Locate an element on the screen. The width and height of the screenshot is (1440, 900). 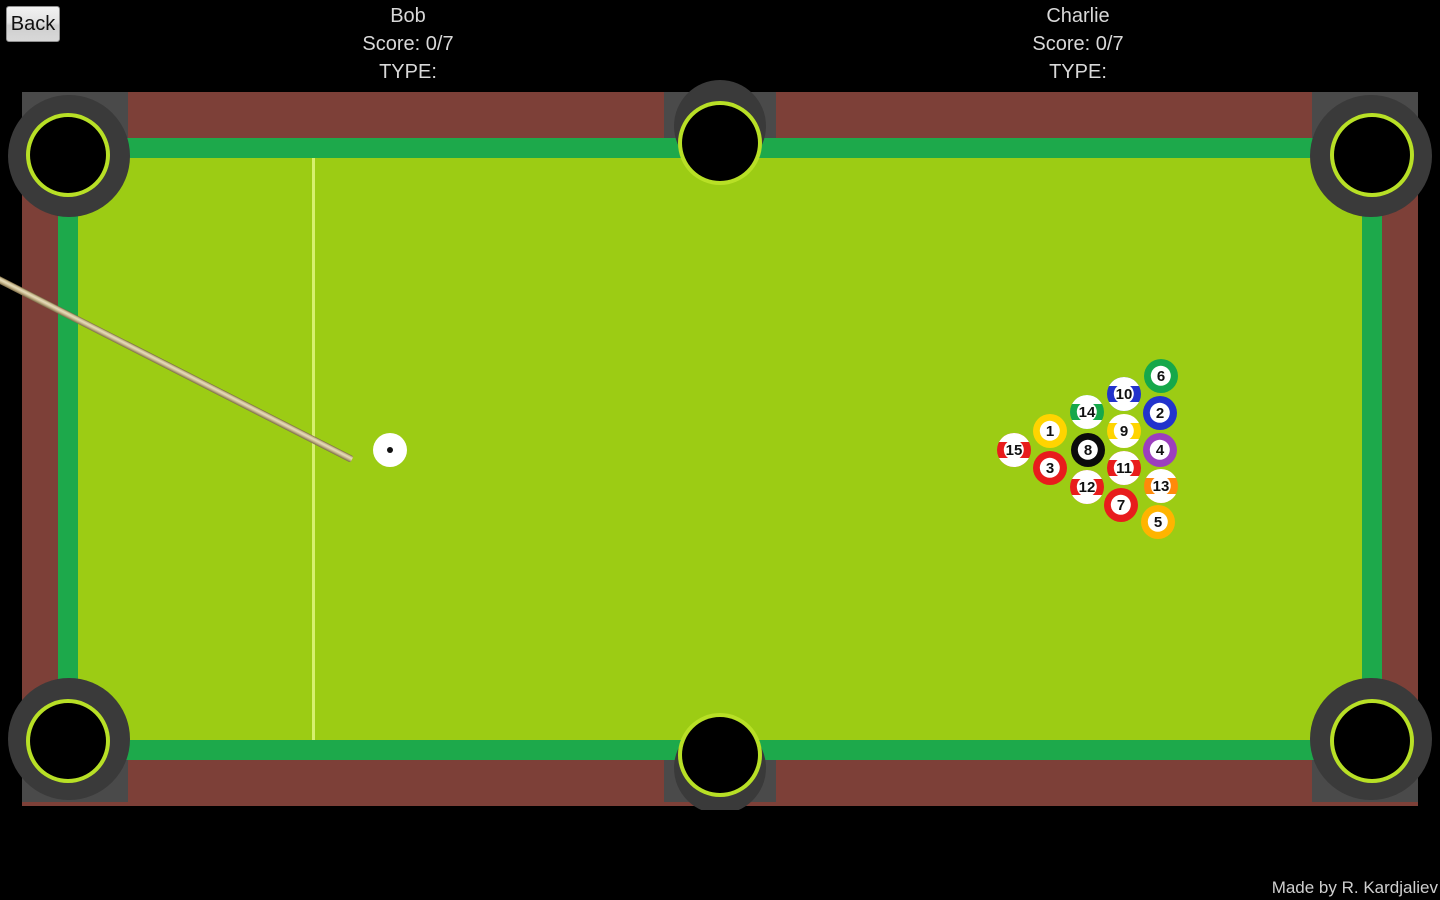
ball-number-7: 7 is located at coordinates (1121, 505).